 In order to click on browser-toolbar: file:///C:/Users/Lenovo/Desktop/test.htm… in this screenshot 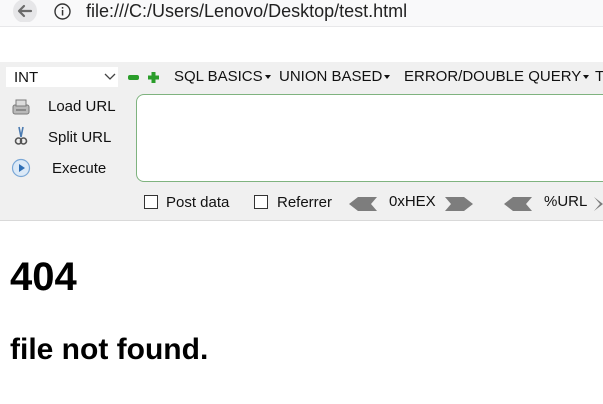, I will do `click(301, 13)`.